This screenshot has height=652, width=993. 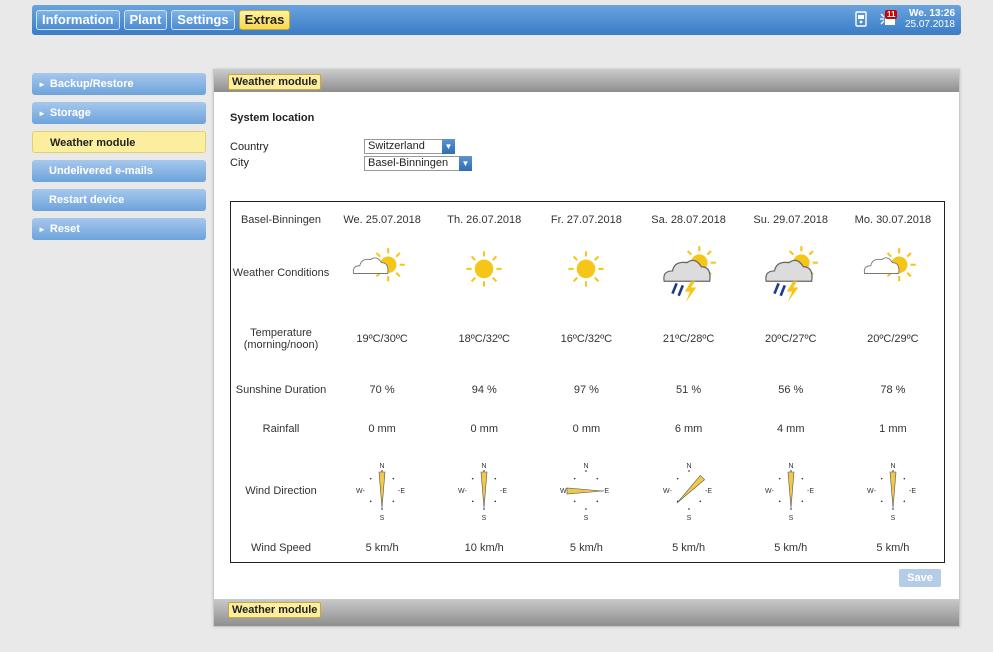 What do you see at coordinates (586, 390) in the screenshot?
I see `sunshine-value: 97 %` at bounding box center [586, 390].